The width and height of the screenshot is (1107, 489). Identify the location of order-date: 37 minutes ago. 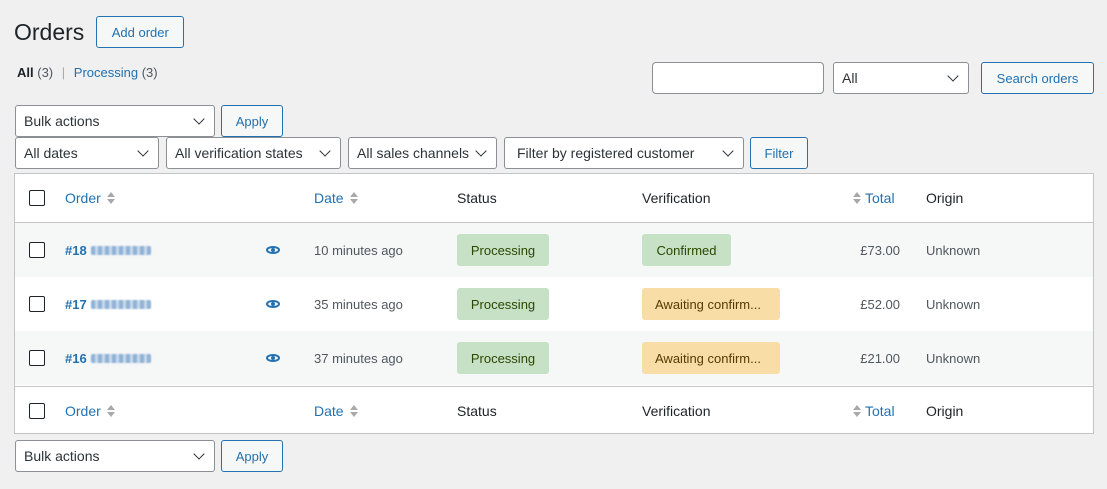
(358, 358).